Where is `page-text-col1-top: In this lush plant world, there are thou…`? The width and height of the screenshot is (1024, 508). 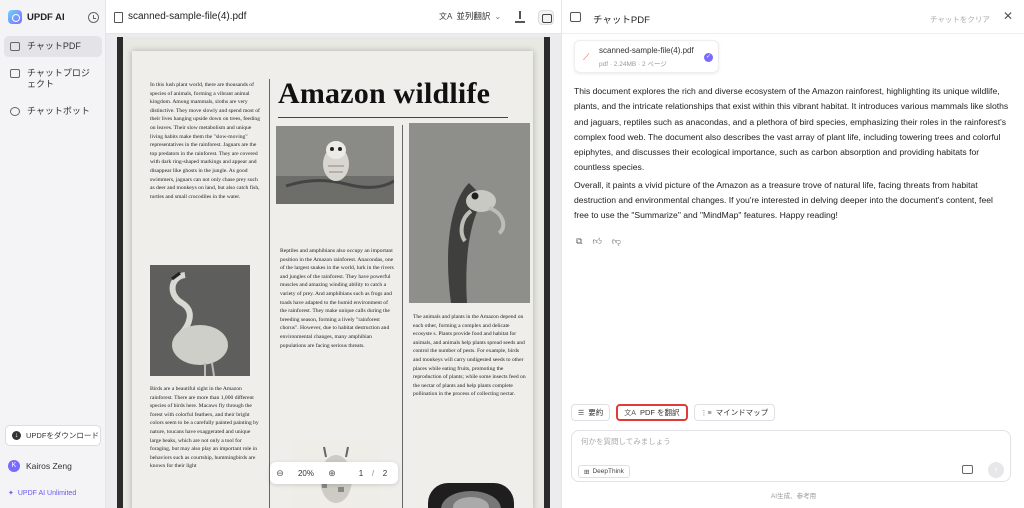
page-text-col1-top: In this lush plant world, there are thou… is located at coordinates (205, 141).